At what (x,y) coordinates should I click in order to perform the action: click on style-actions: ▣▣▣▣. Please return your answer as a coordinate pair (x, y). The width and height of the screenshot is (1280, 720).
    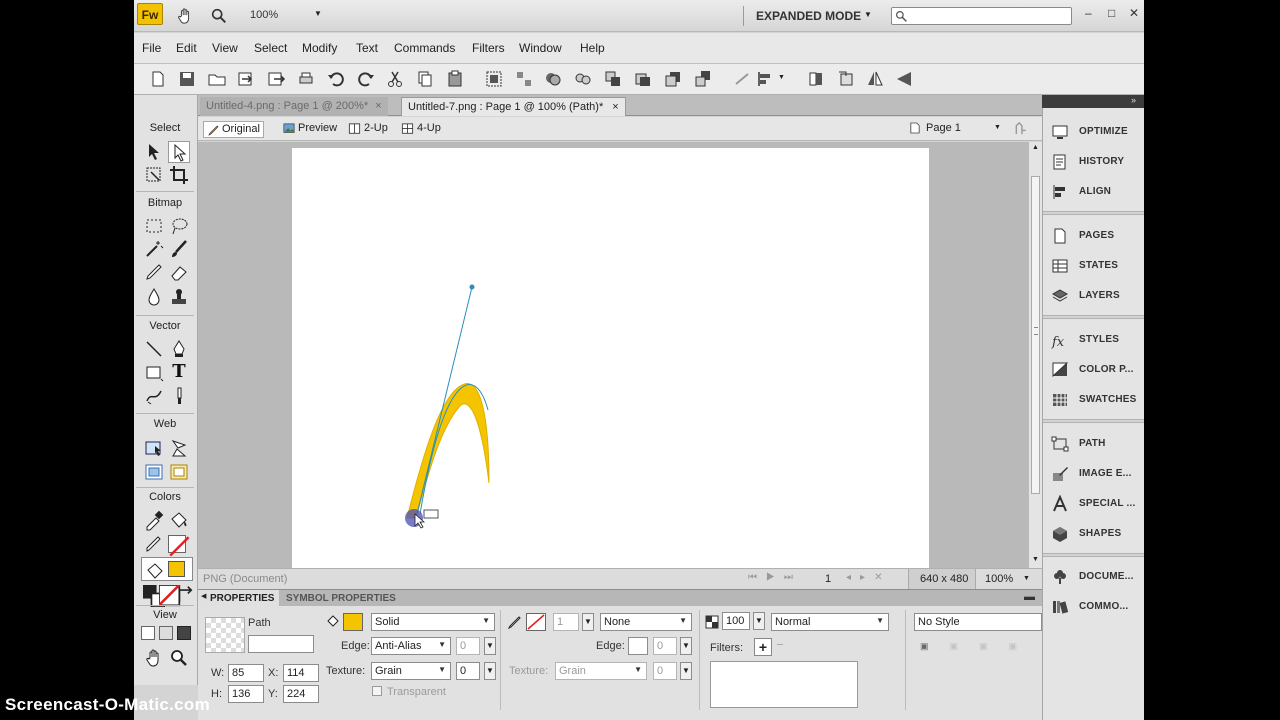
    Looking at the image, I should click on (979, 646).